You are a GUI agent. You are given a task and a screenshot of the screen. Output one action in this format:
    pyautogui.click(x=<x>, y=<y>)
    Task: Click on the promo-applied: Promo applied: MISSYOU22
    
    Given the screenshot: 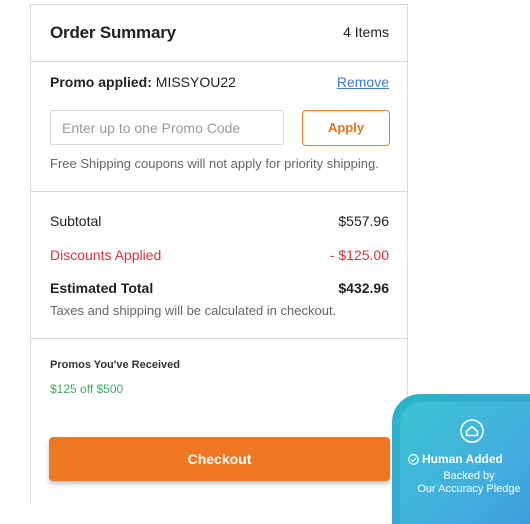 What is the action you would take?
    pyautogui.click(x=143, y=82)
    